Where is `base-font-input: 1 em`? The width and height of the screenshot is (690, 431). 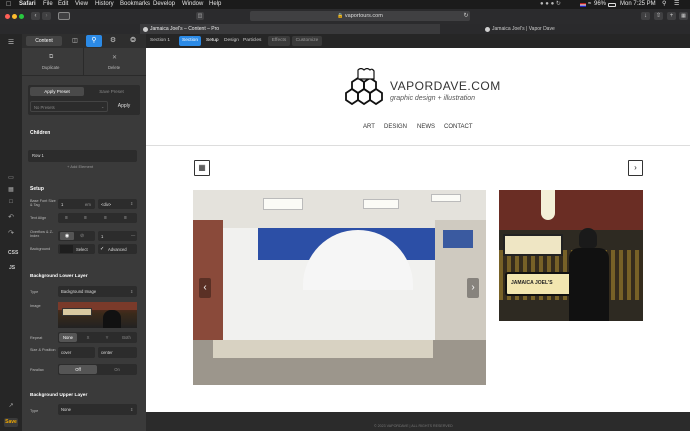
base-font-input: 1 em is located at coordinates (76, 204).